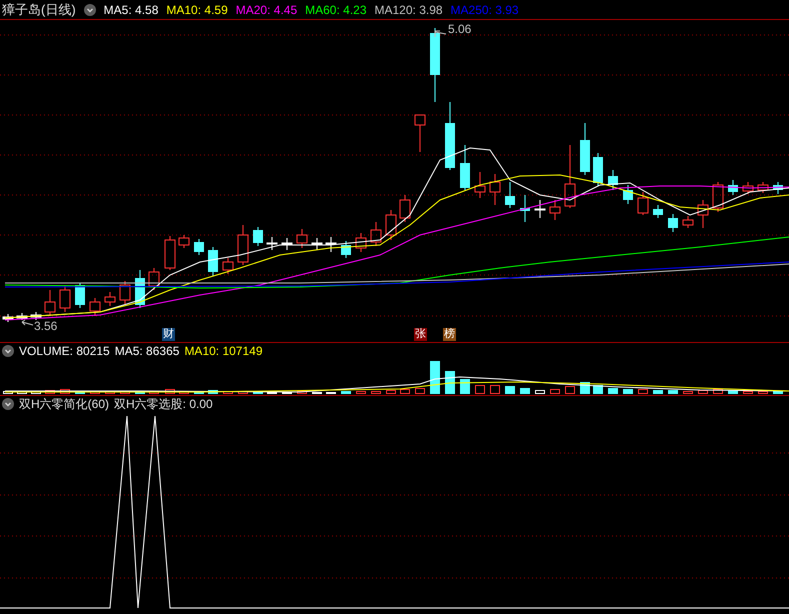 The height and width of the screenshot is (614, 789). What do you see at coordinates (46, 326) in the screenshot?
I see `low-price-label: 3.56` at bounding box center [46, 326].